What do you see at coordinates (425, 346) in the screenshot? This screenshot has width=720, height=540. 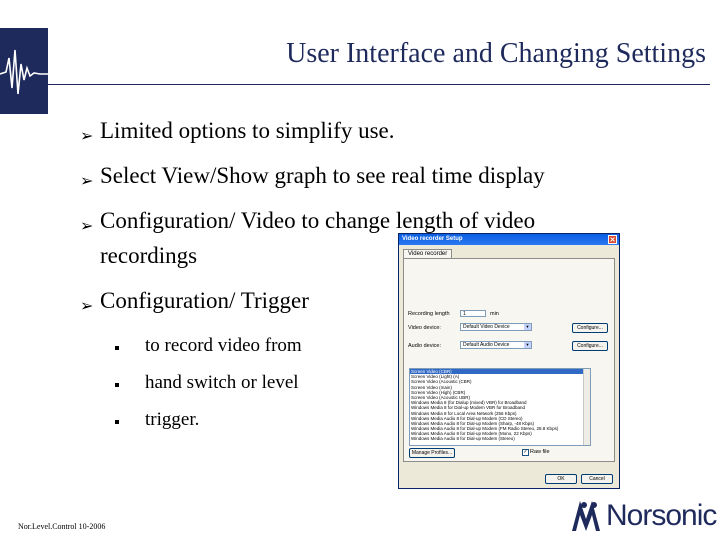 I see `audio-device-label: Audio device:` at bounding box center [425, 346].